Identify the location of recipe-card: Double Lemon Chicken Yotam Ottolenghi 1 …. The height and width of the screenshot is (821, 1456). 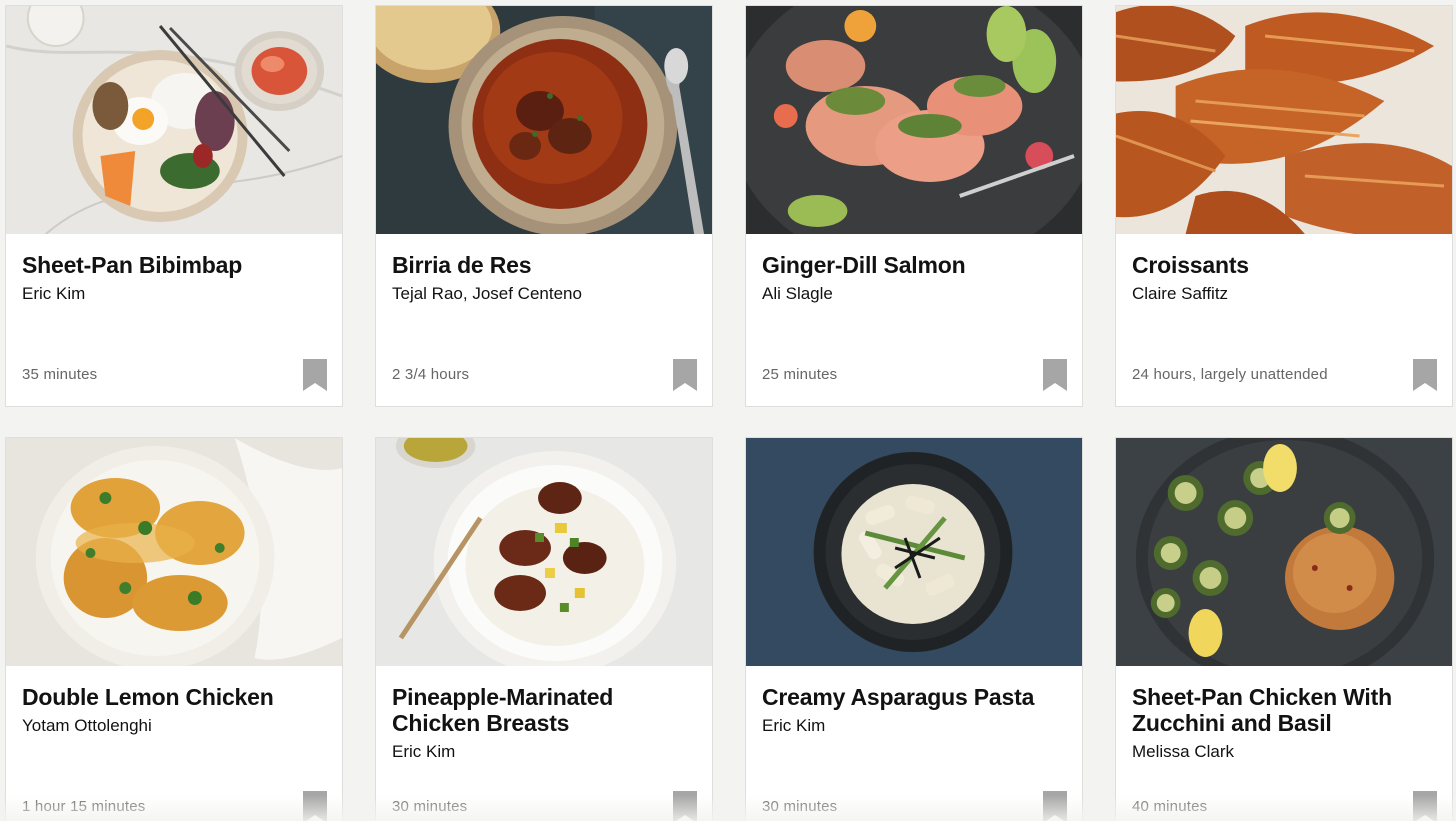
(174, 629).